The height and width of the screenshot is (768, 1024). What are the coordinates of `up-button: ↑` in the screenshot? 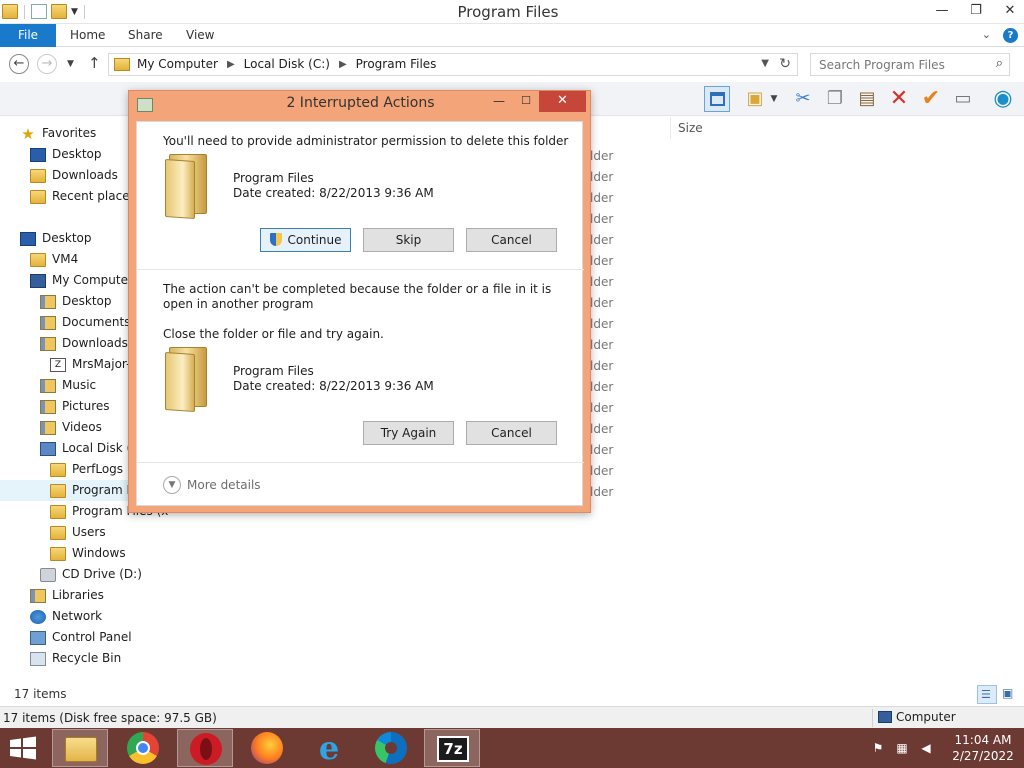 It's located at (94, 63).